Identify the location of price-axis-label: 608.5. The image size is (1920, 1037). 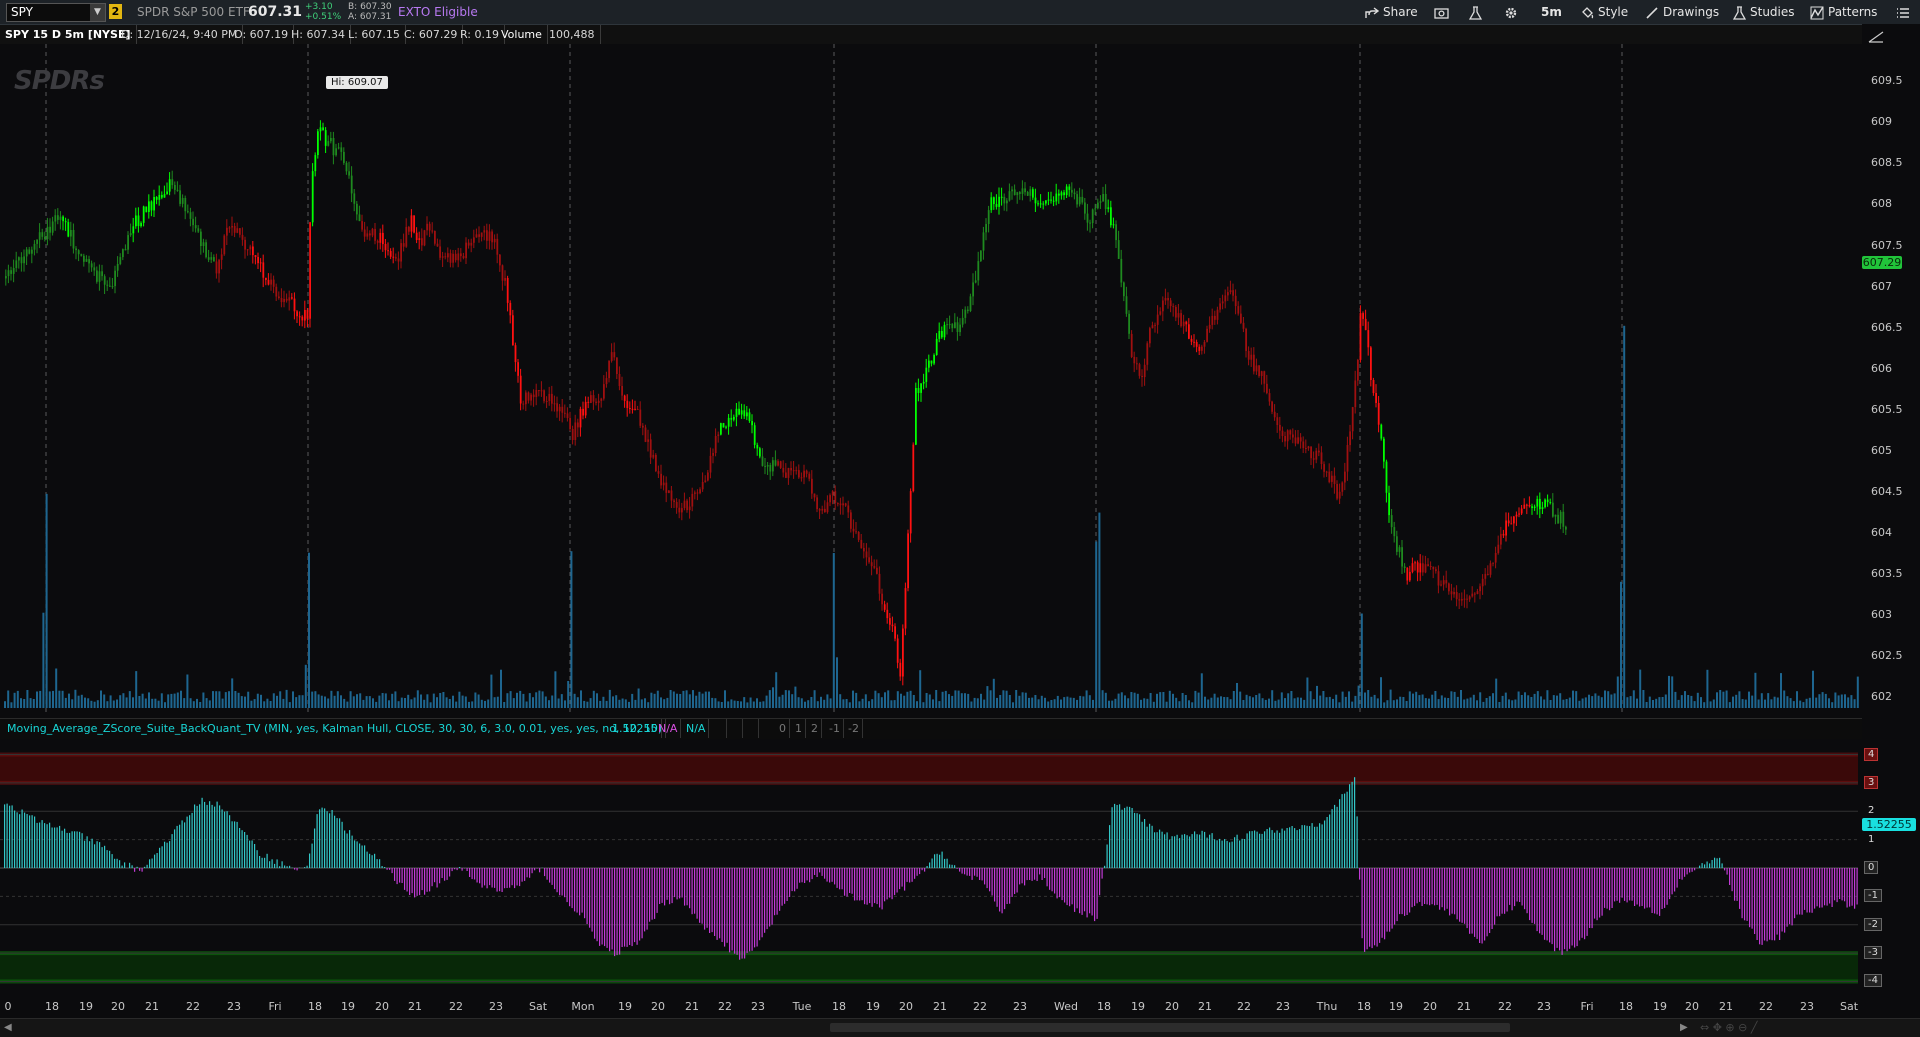
(1891, 162).